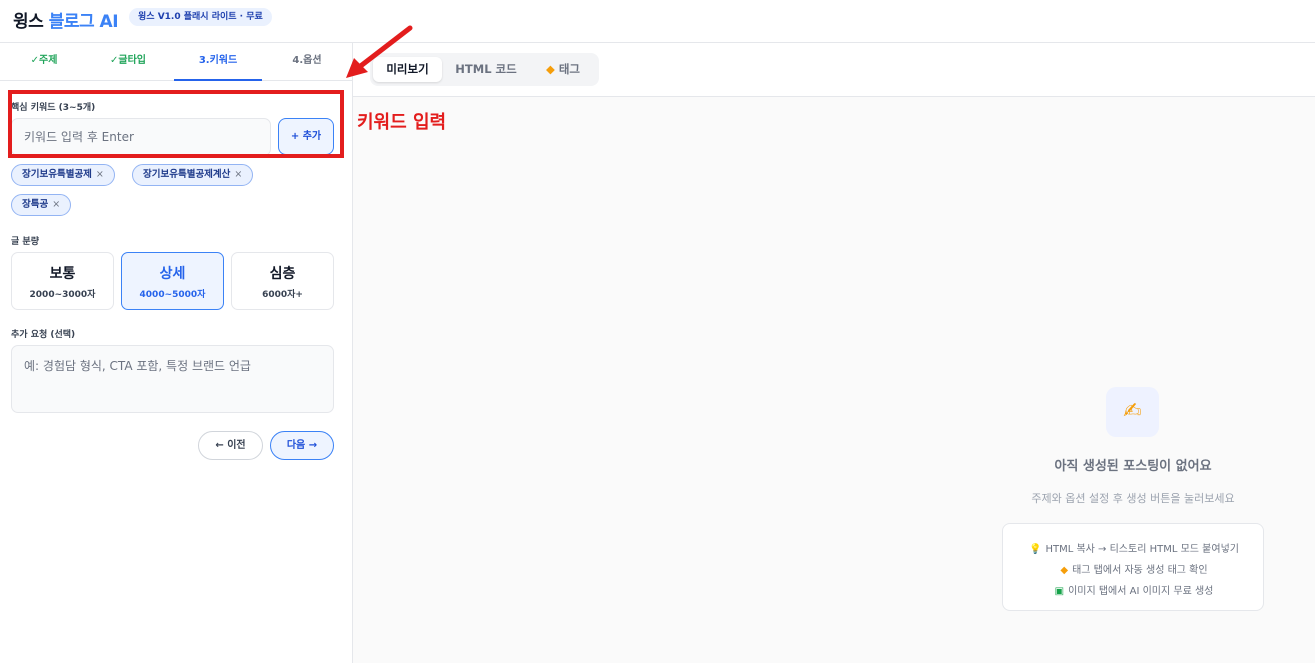  I want to click on length-option-range: 4000~5000자, so click(172, 295).